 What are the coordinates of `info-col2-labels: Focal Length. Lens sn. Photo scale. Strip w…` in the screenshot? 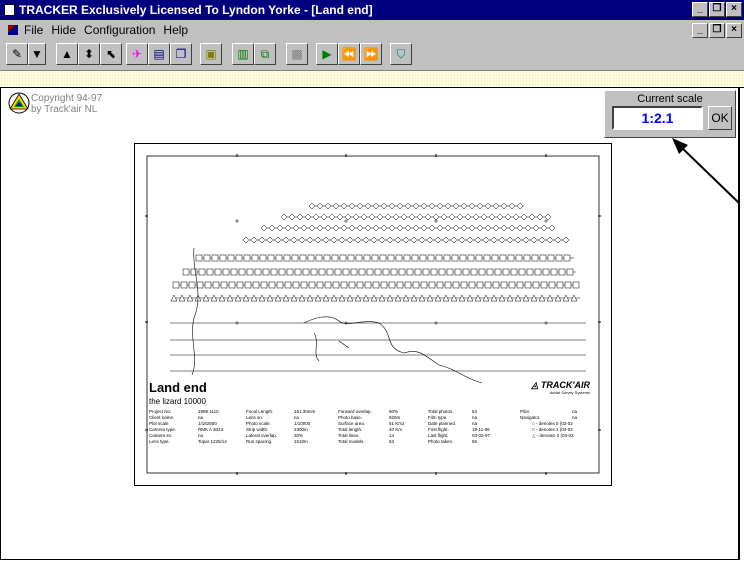 It's located at (261, 427).